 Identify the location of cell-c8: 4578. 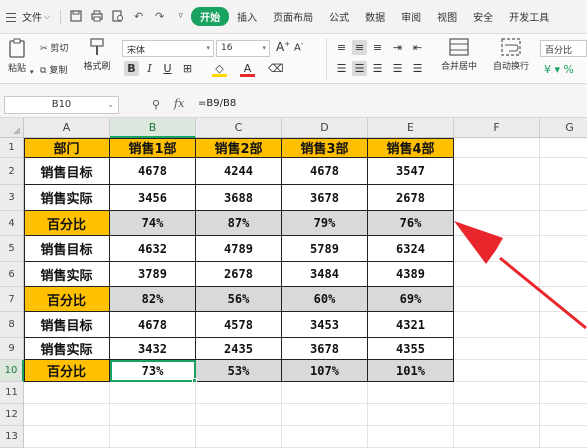
(239, 325).